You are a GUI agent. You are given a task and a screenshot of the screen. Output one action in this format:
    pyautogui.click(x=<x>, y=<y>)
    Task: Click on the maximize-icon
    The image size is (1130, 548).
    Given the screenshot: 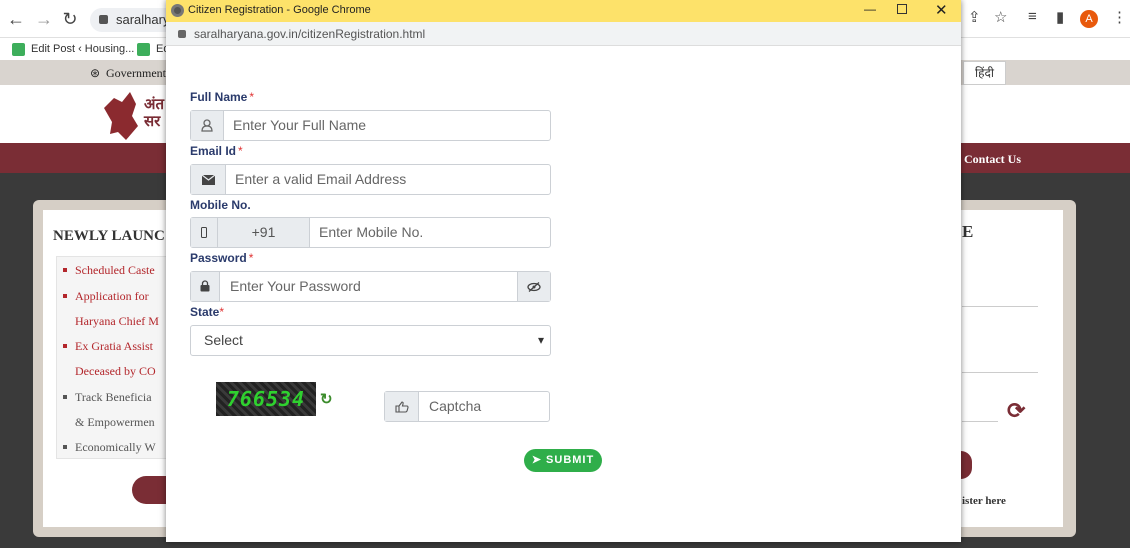 What is the action you would take?
    pyautogui.click(x=902, y=9)
    